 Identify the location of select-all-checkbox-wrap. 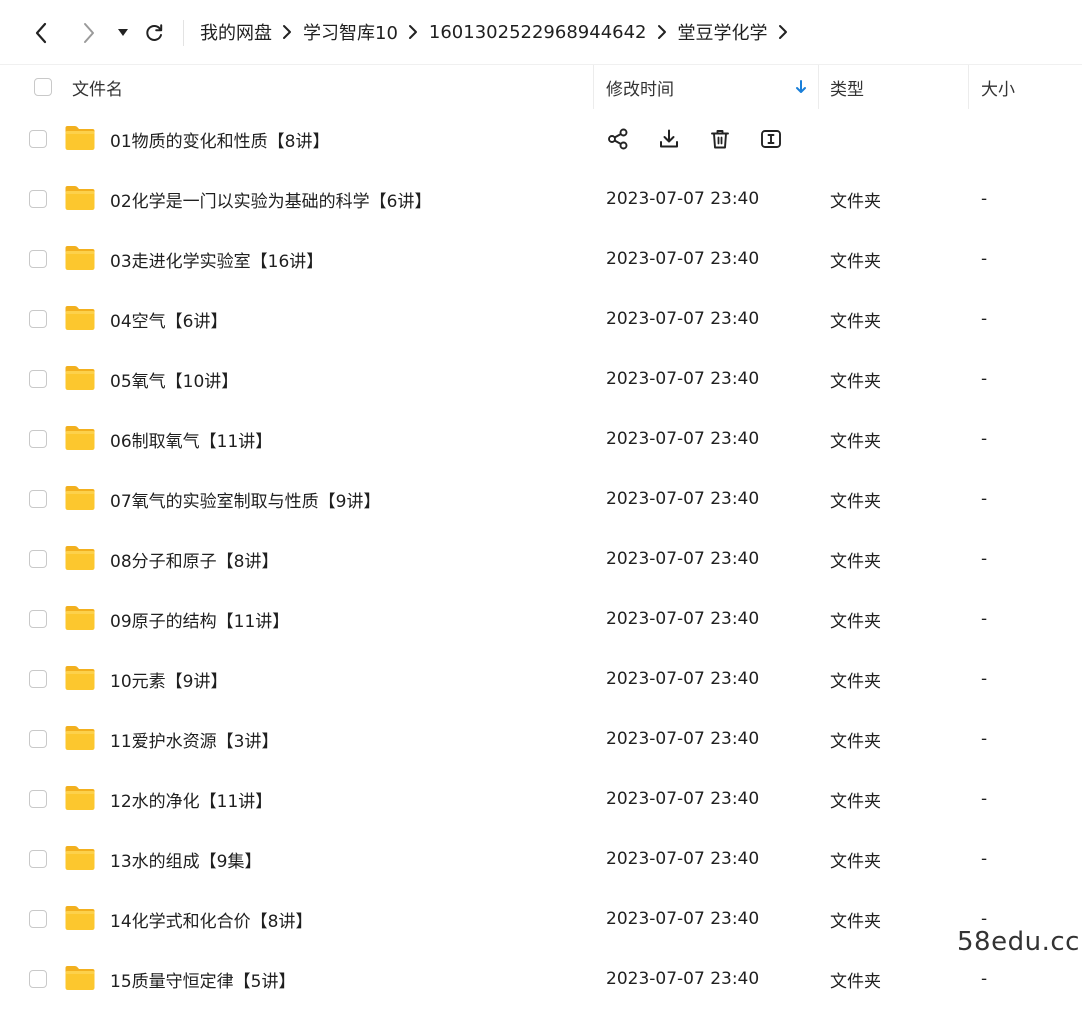
(43, 87).